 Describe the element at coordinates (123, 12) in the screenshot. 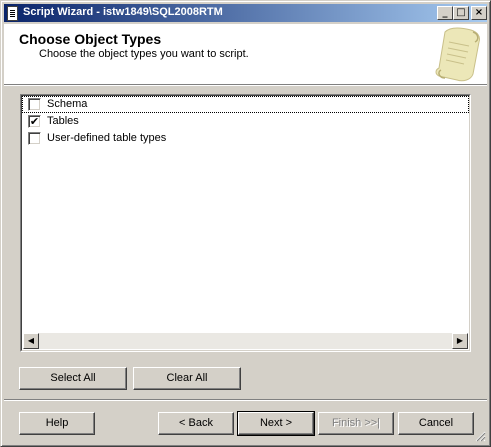

I see `window-title: Script Wizard - istw1849\SQL2008RTM` at that location.